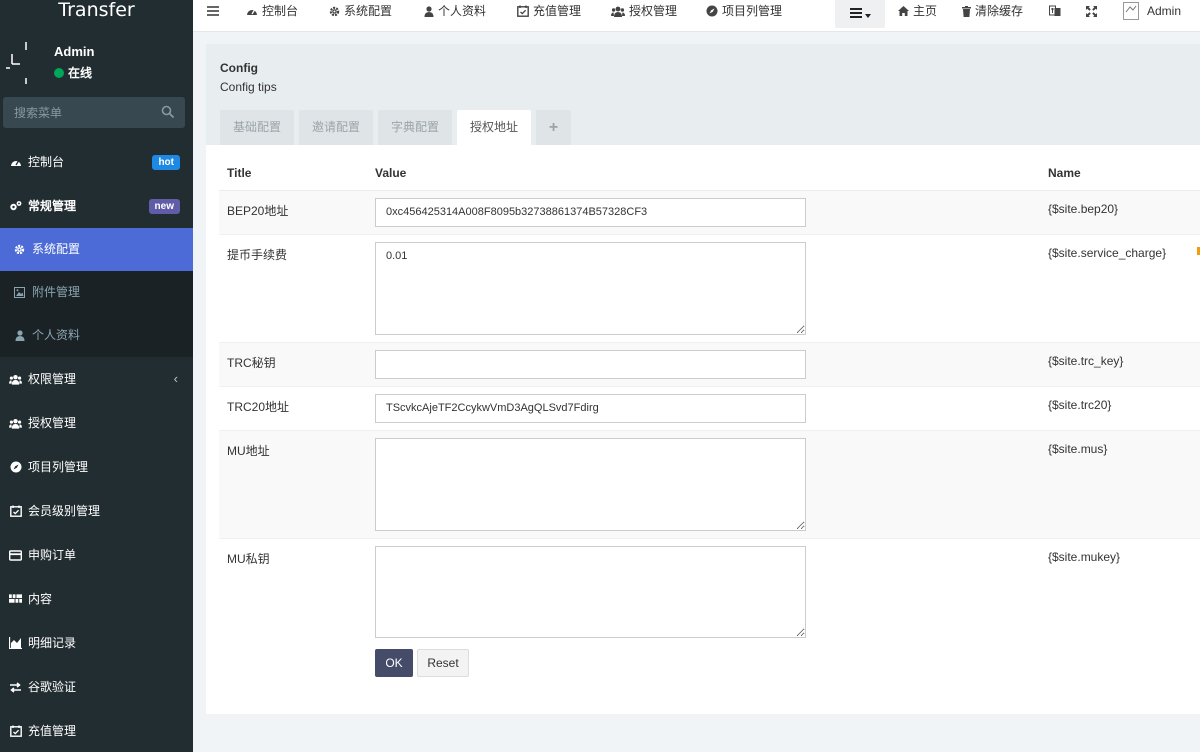 This screenshot has width=1200, height=752. Describe the element at coordinates (96, 206) in the screenshot. I see `sidebar-item-general: 常规管理 new` at that location.